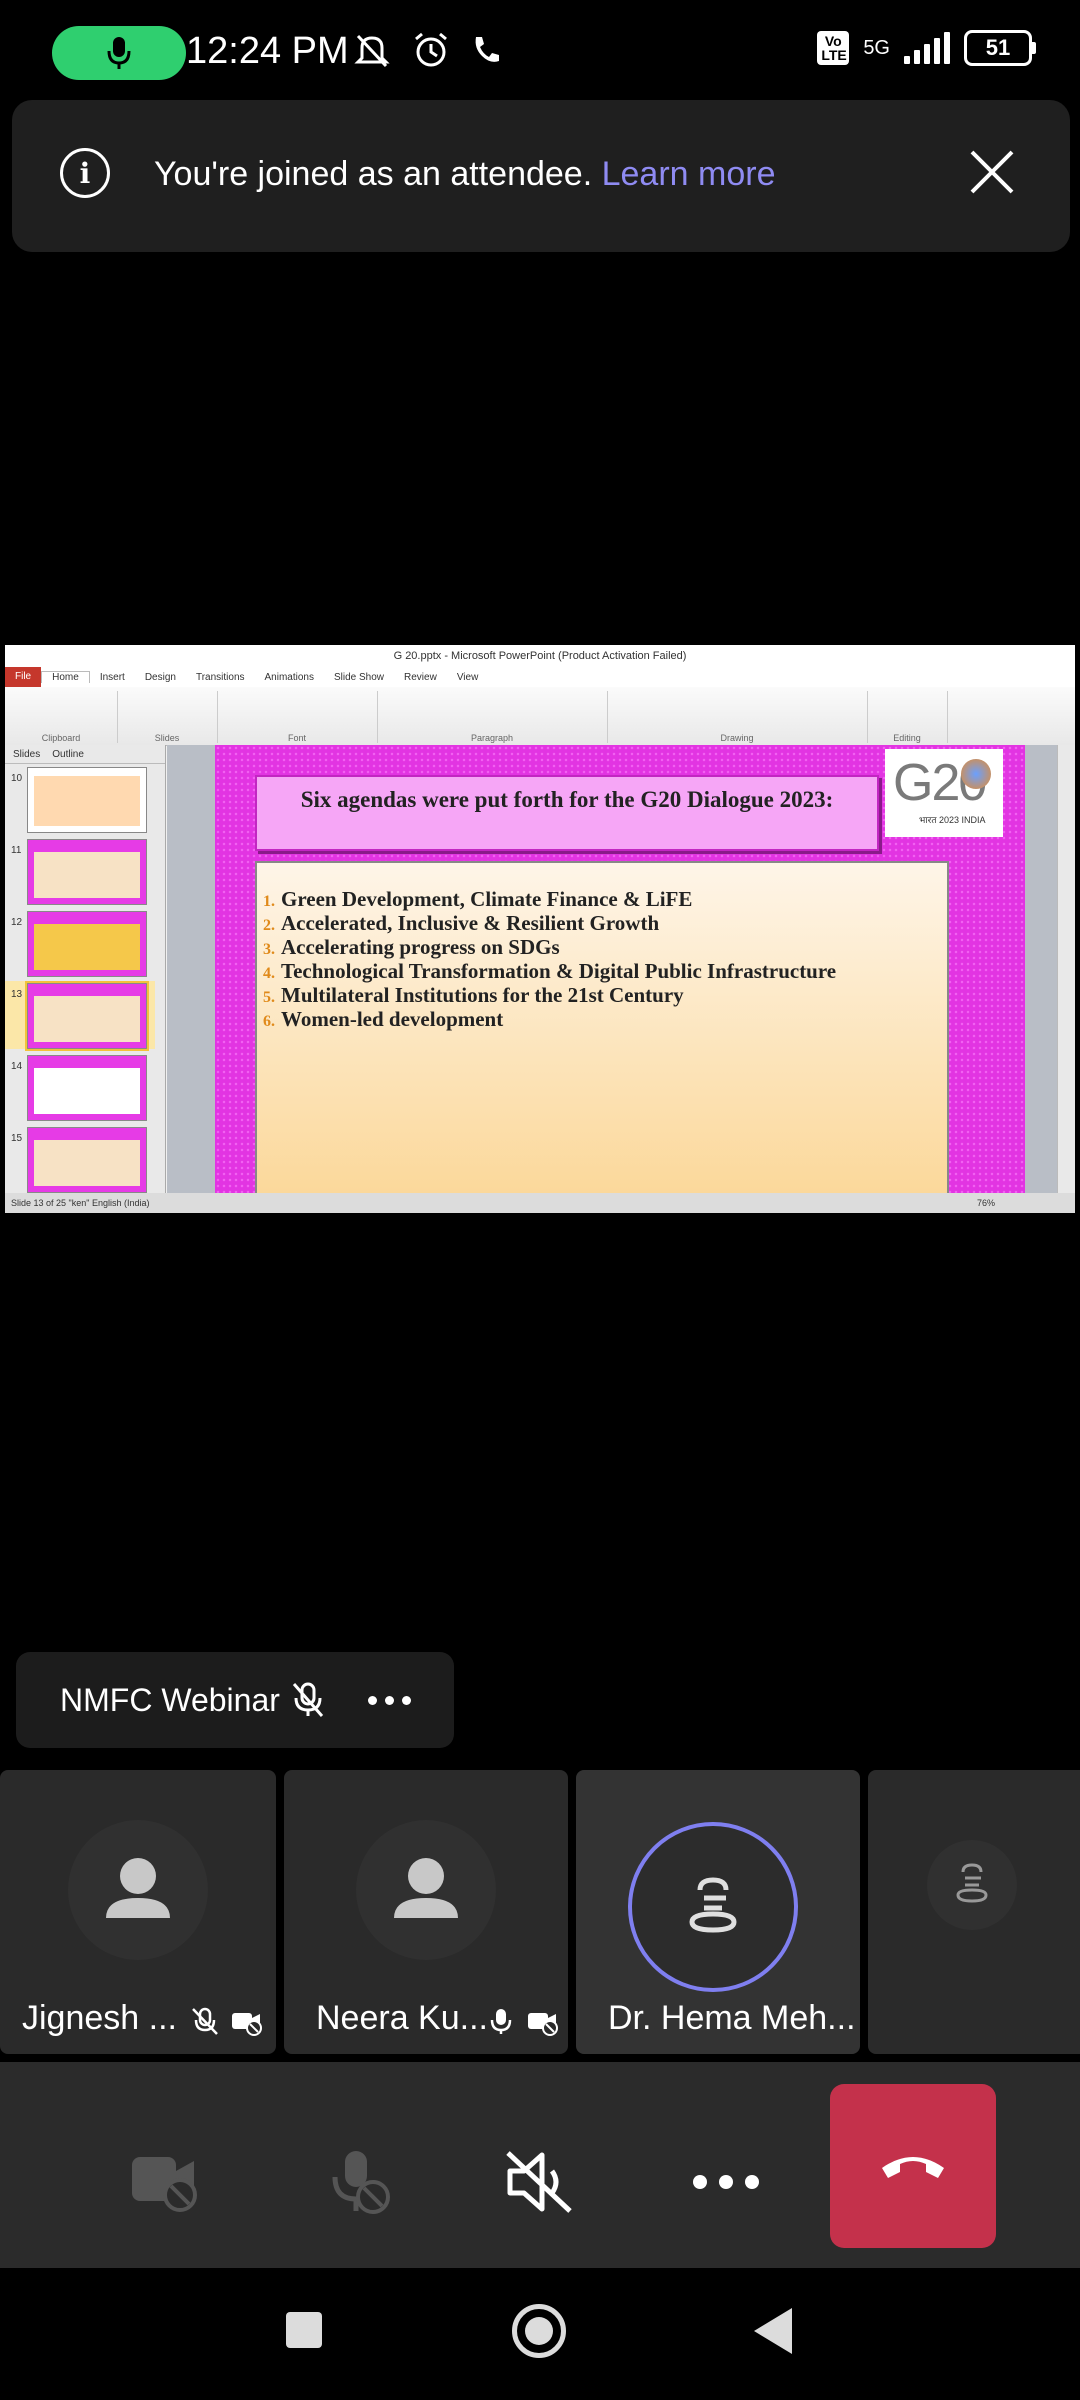 This screenshot has height=2400, width=1080. I want to click on slide-thumbnail-panel: Slides Outline 10 11 12 13 14 15, so click(85, 969).